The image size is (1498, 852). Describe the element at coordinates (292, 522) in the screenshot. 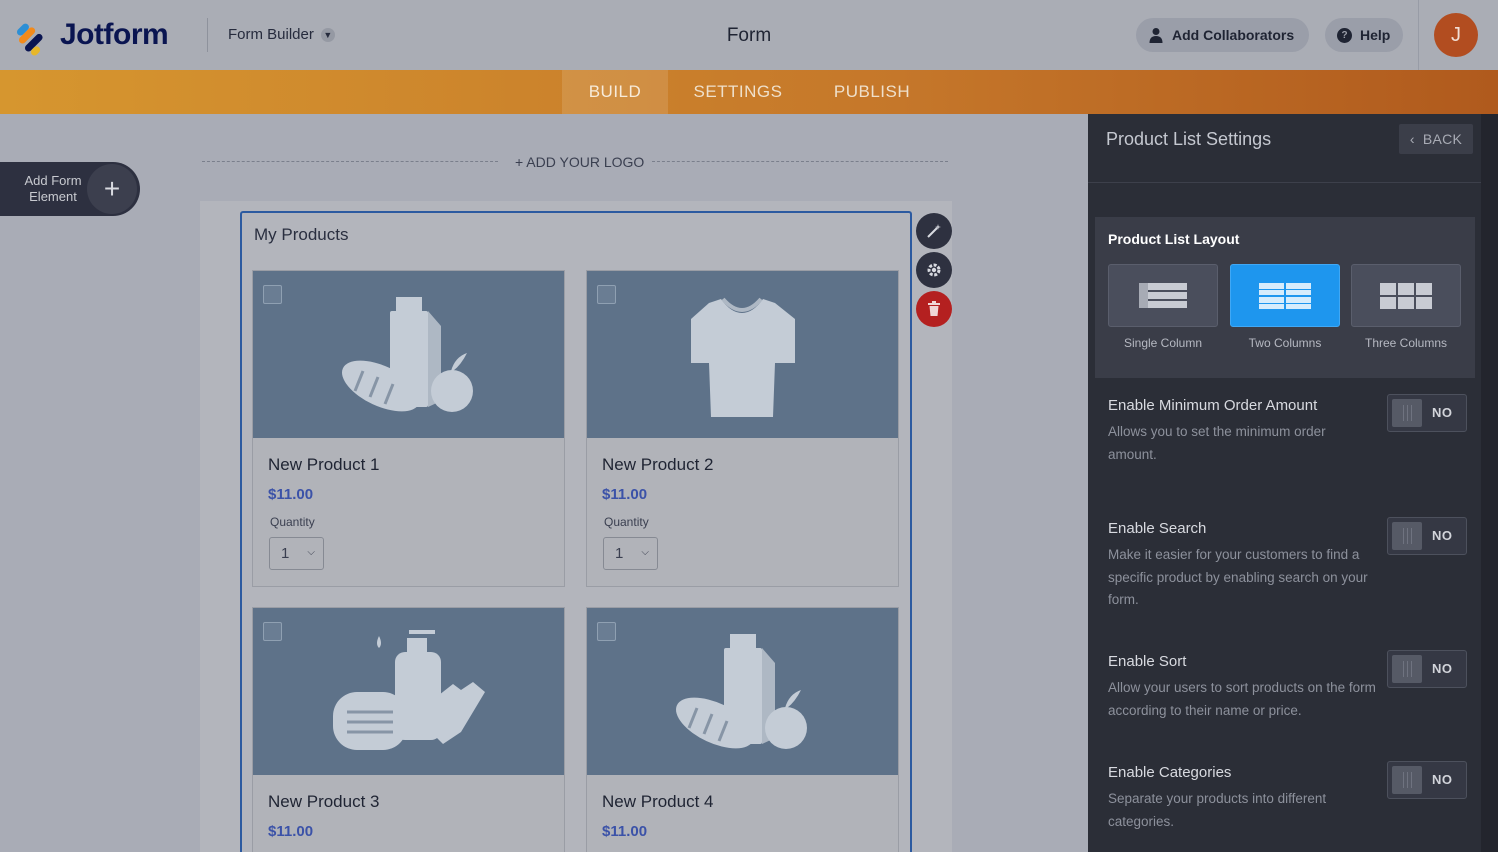

I see `quantity-label: Quantity` at that location.